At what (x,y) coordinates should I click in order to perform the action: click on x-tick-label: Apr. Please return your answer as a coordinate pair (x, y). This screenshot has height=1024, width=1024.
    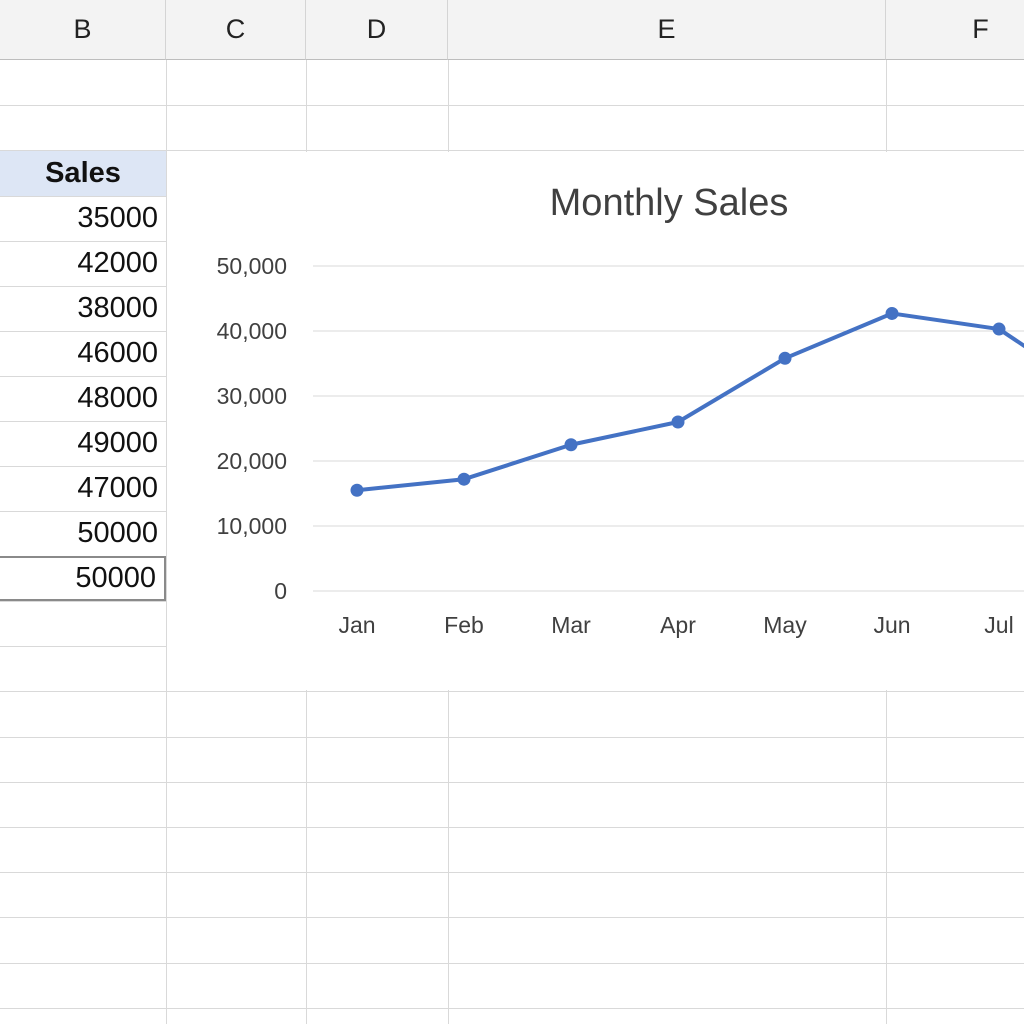
    Looking at the image, I should click on (678, 625).